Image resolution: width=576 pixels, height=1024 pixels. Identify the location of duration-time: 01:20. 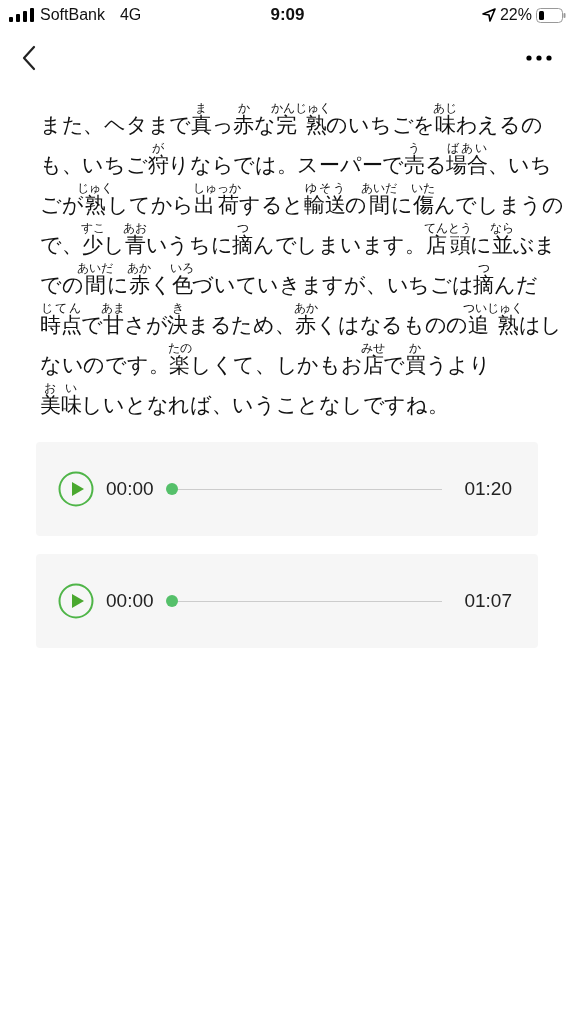
(488, 489).